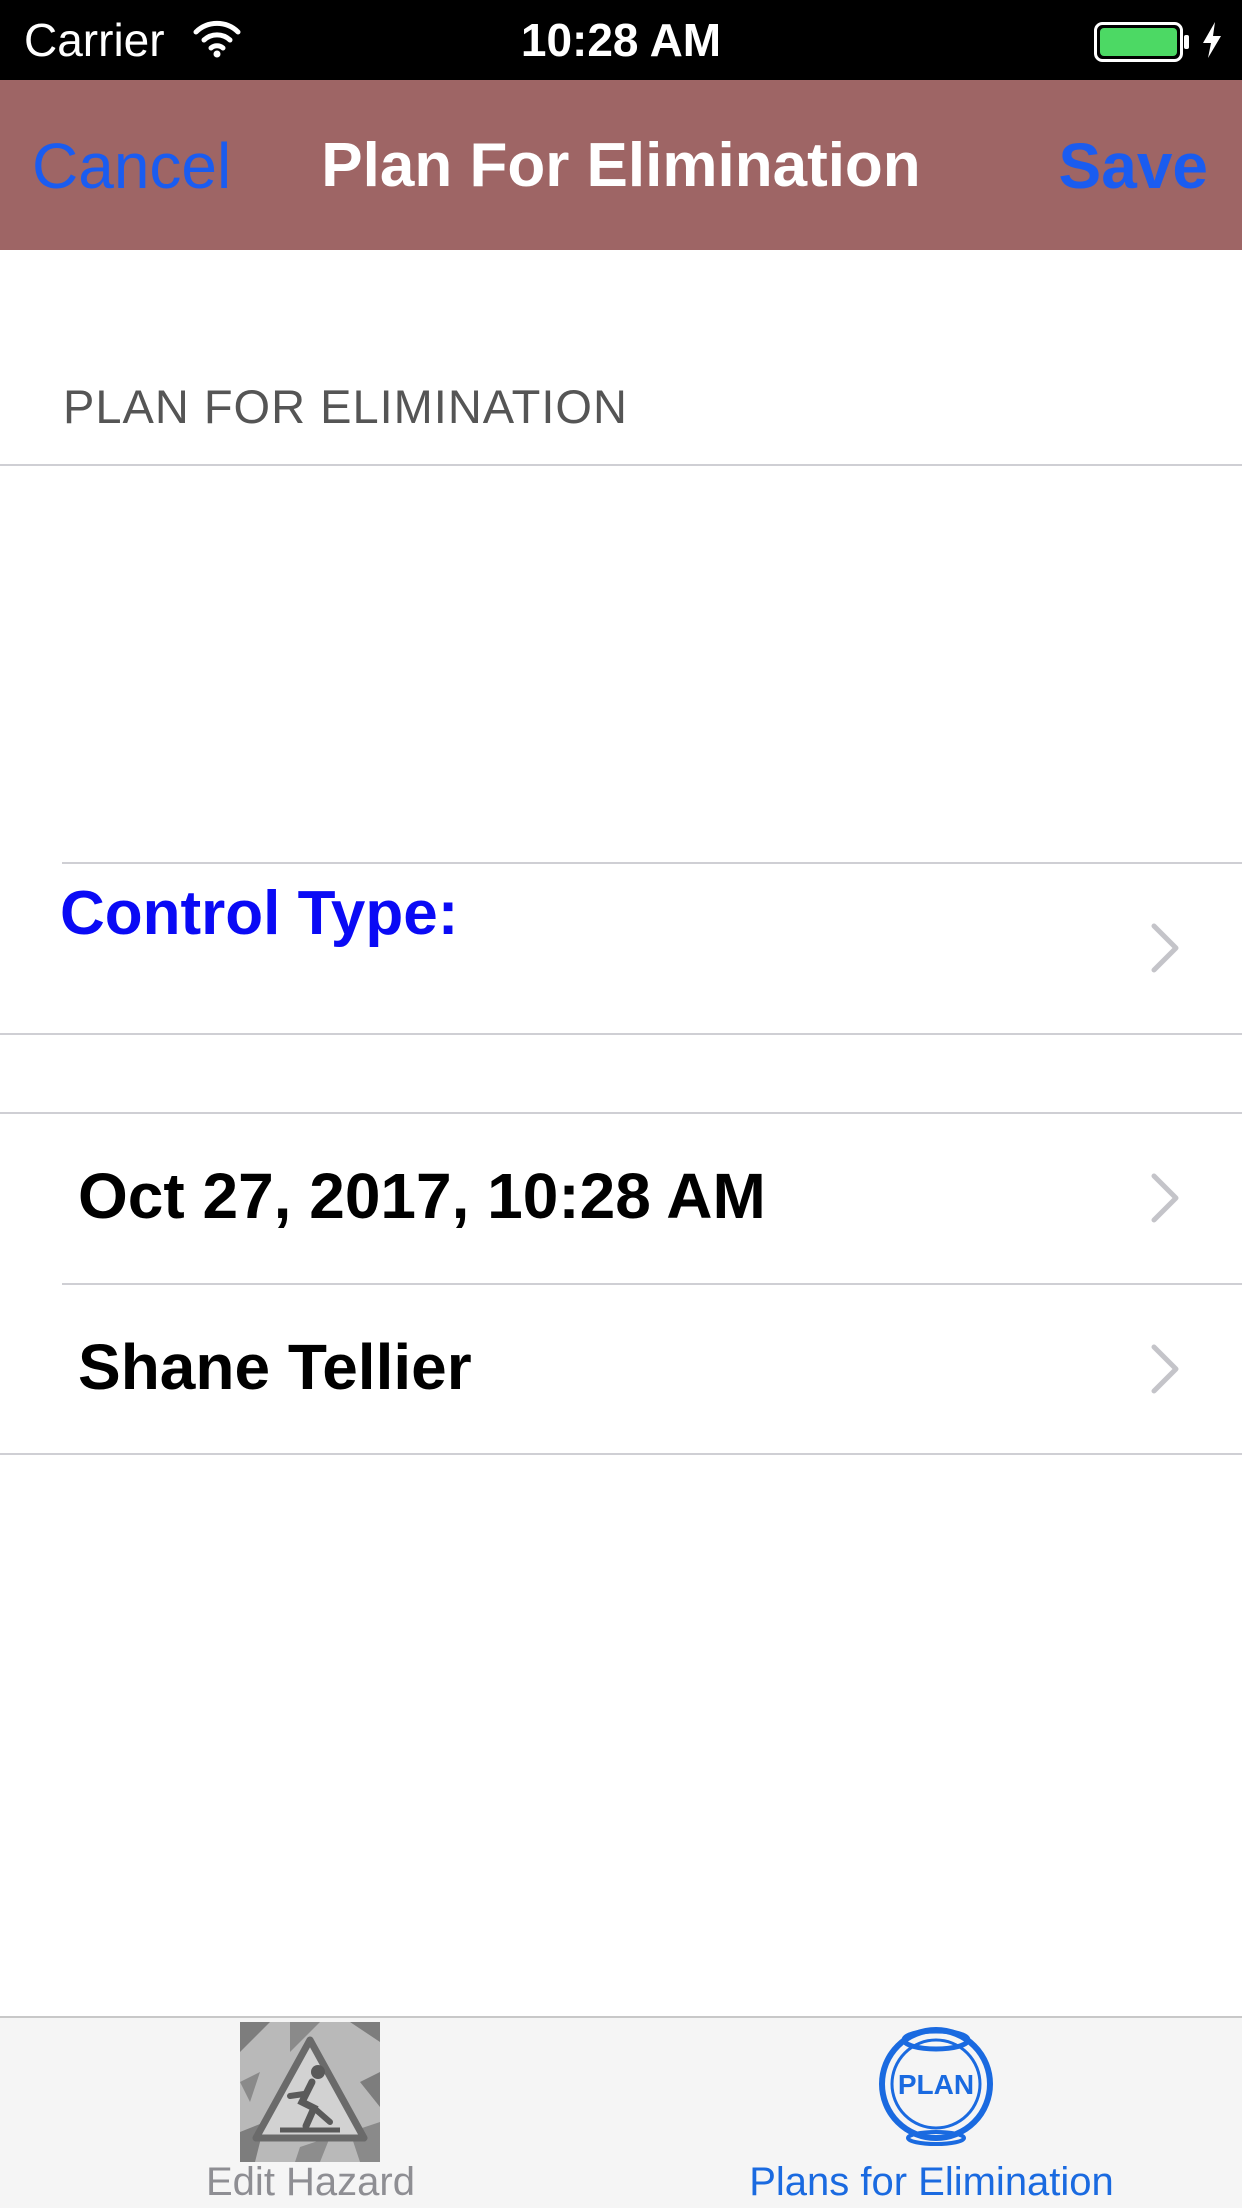  Describe the element at coordinates (621, 165) in the screenshot. I see `navigation-bar: Plan For Elimination Cancel Save` at that location.